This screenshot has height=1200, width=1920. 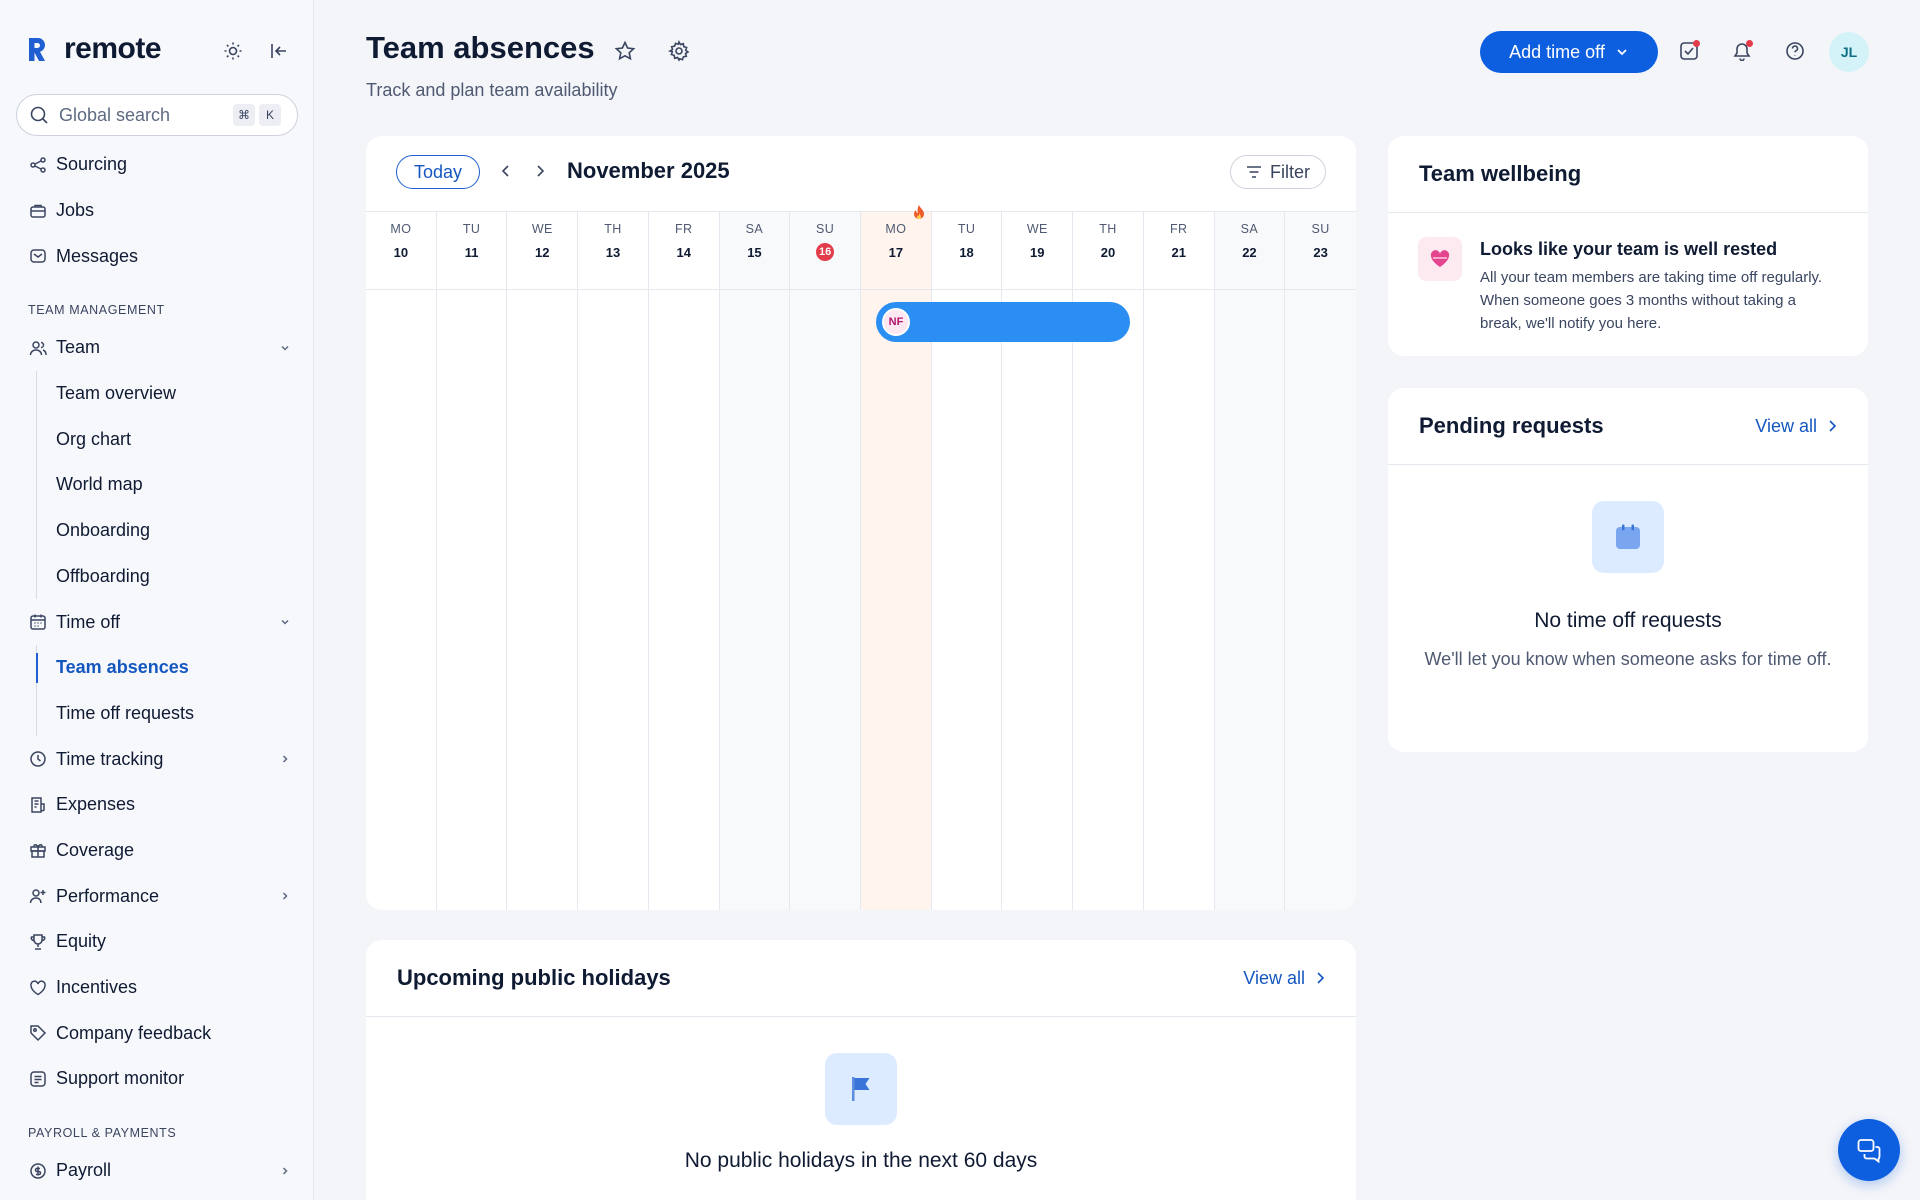 What do you see at coordinates (156, 851) in the screenshot?
I see `sidebar-item-coverage: Coverage` at bounding box center [156, 851].